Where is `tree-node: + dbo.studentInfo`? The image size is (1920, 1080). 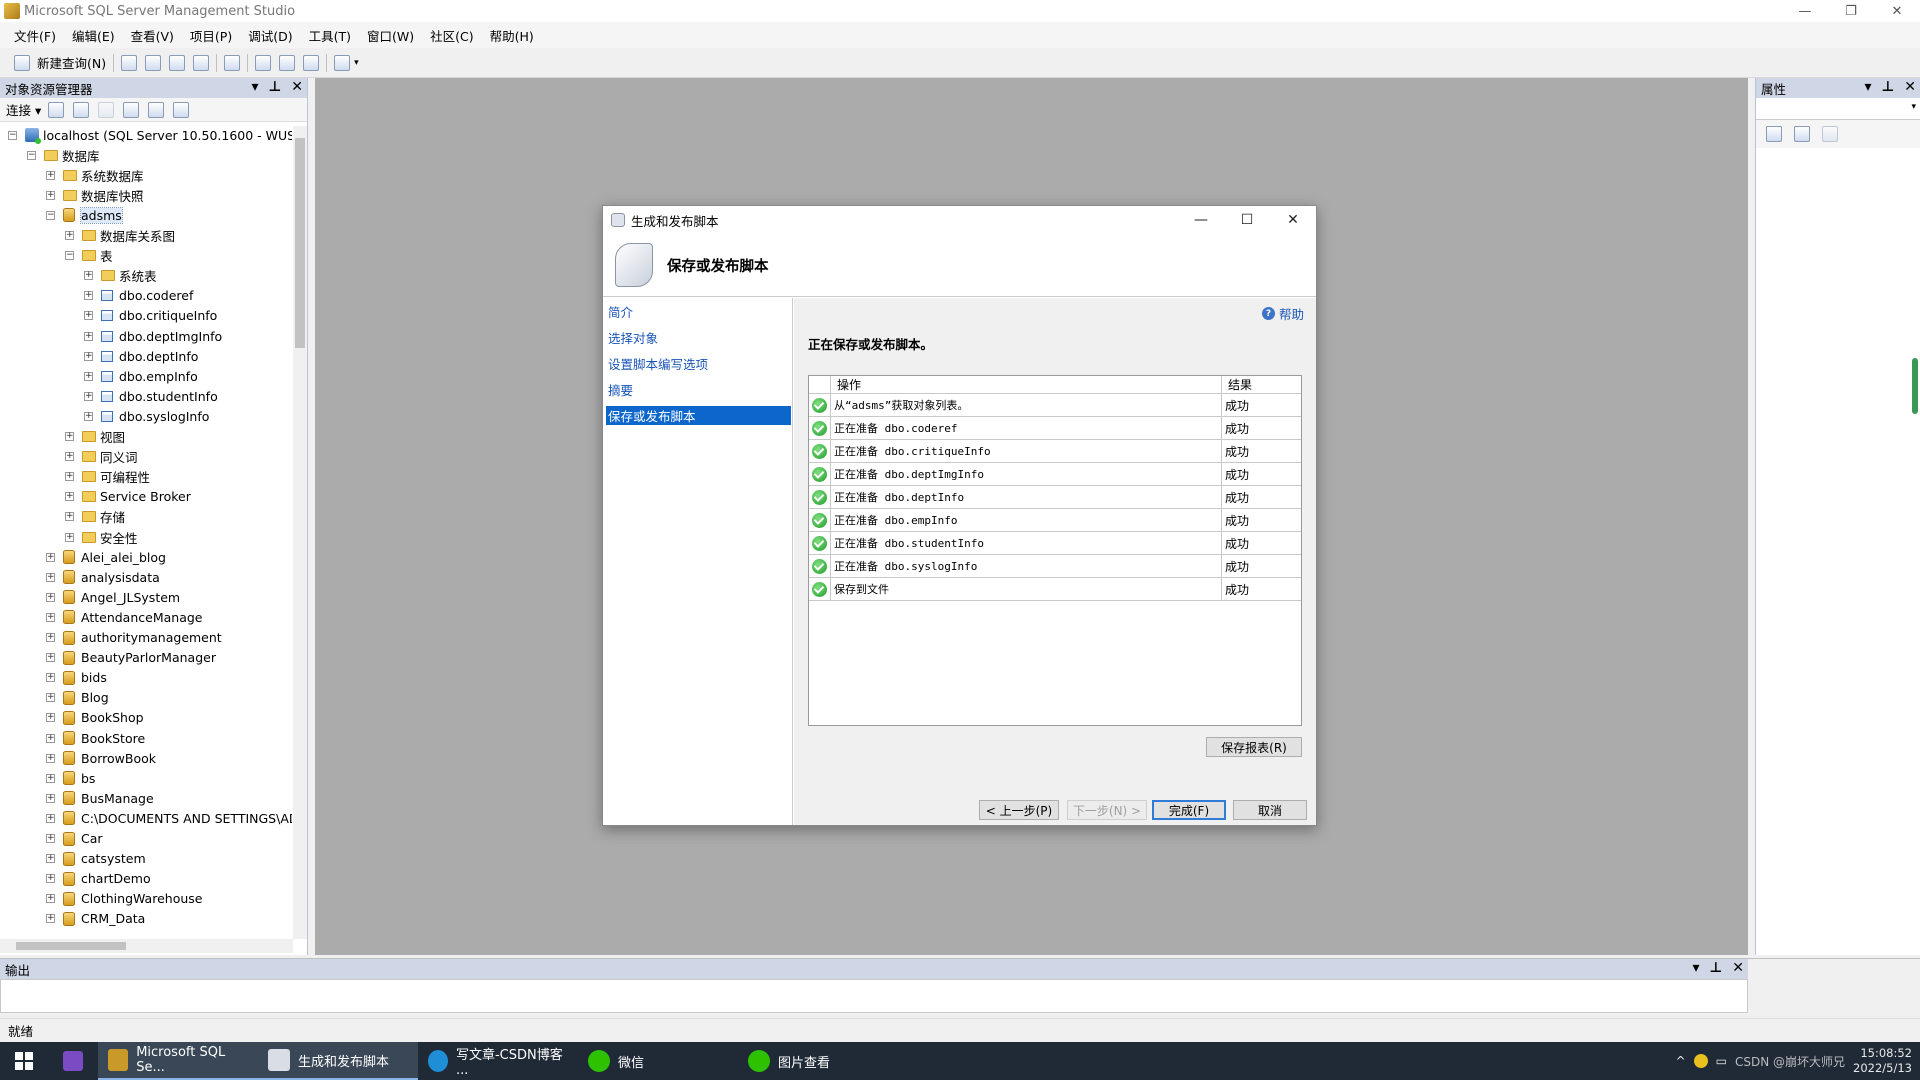
tree-node: + dbo.studentInfo is located at coordinates (151, 396).